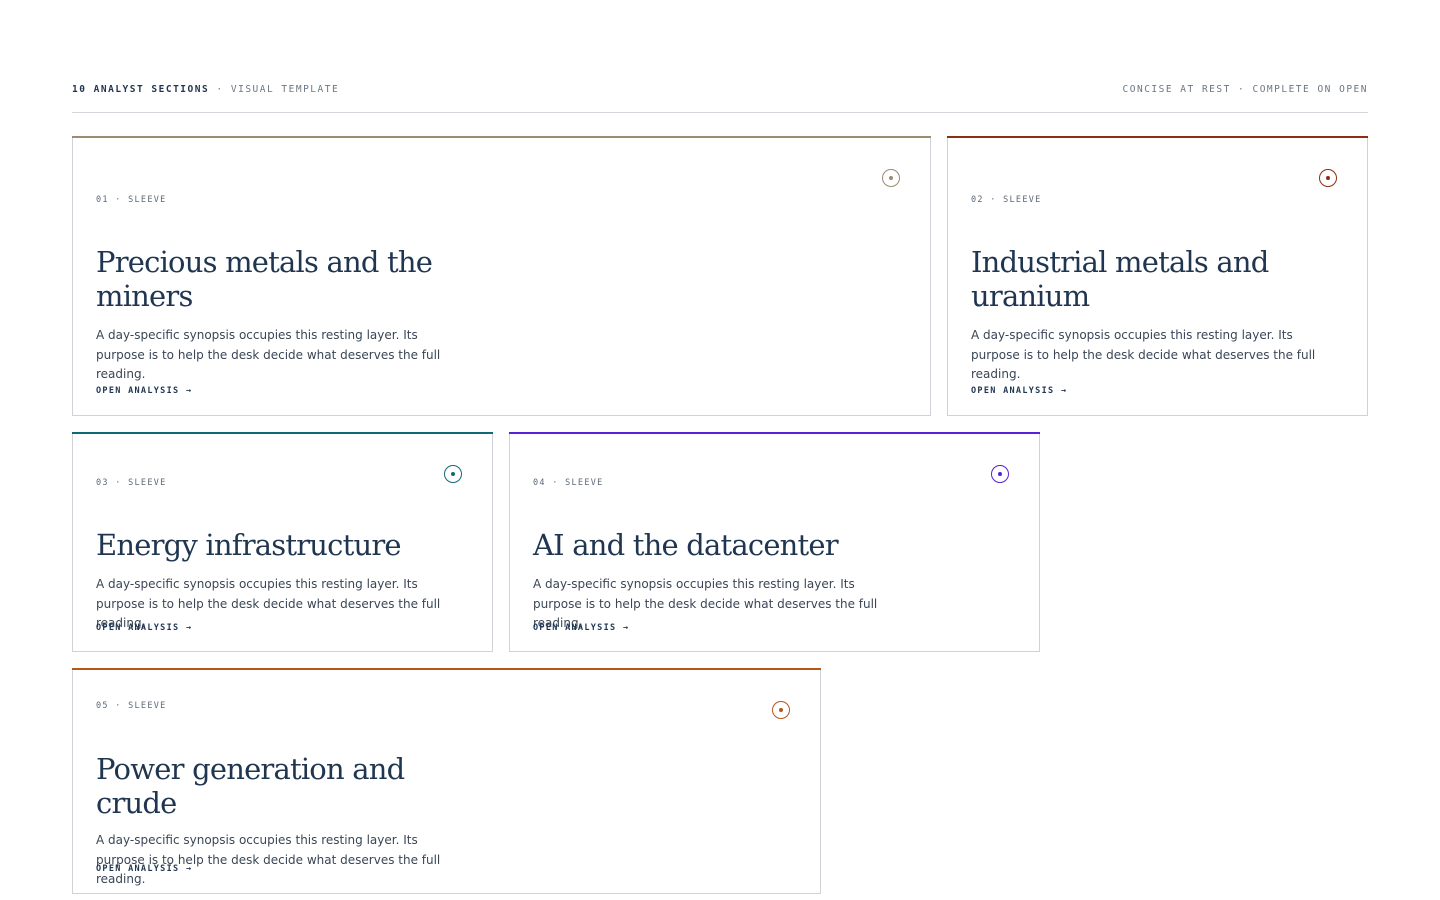 The height and width of the screenshot is (900, 1440). I want to click on card-title: Power generation and crude, so click(250, 786).